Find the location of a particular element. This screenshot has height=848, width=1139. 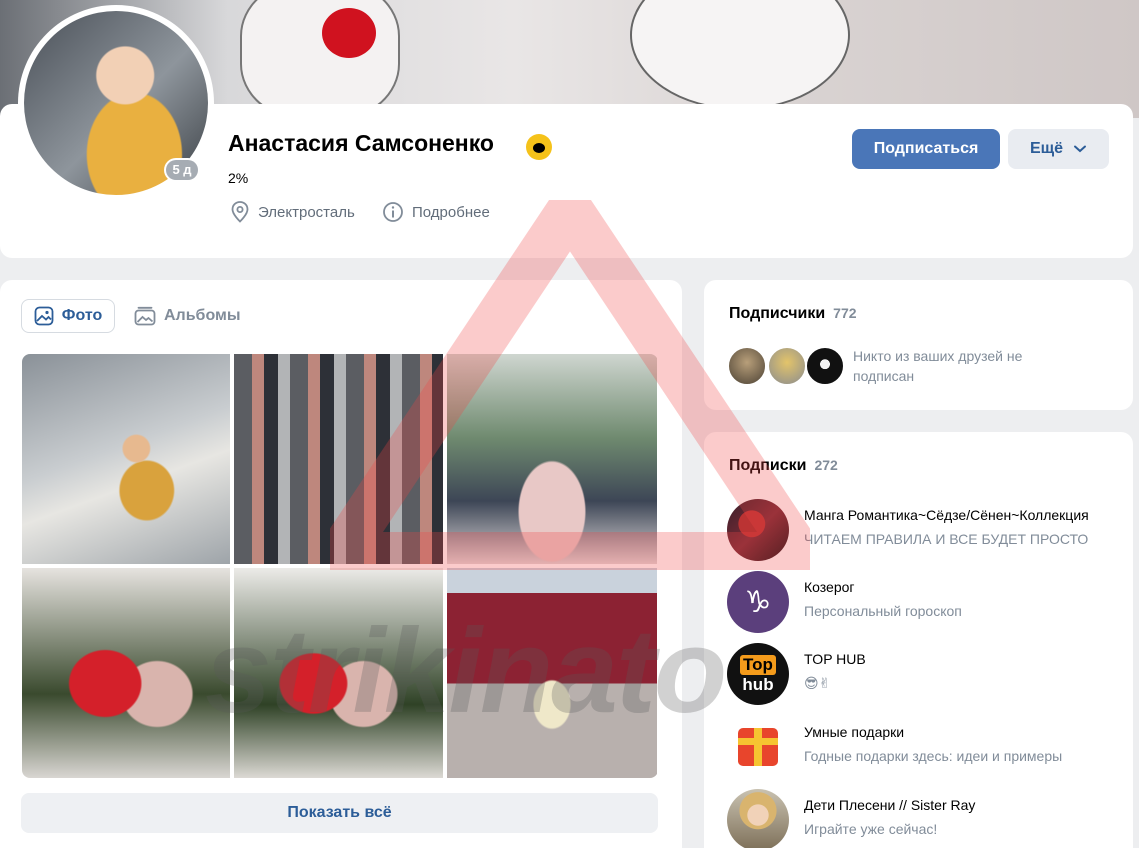

more-info-link: Подробнее is located at coordinates (436, 212).